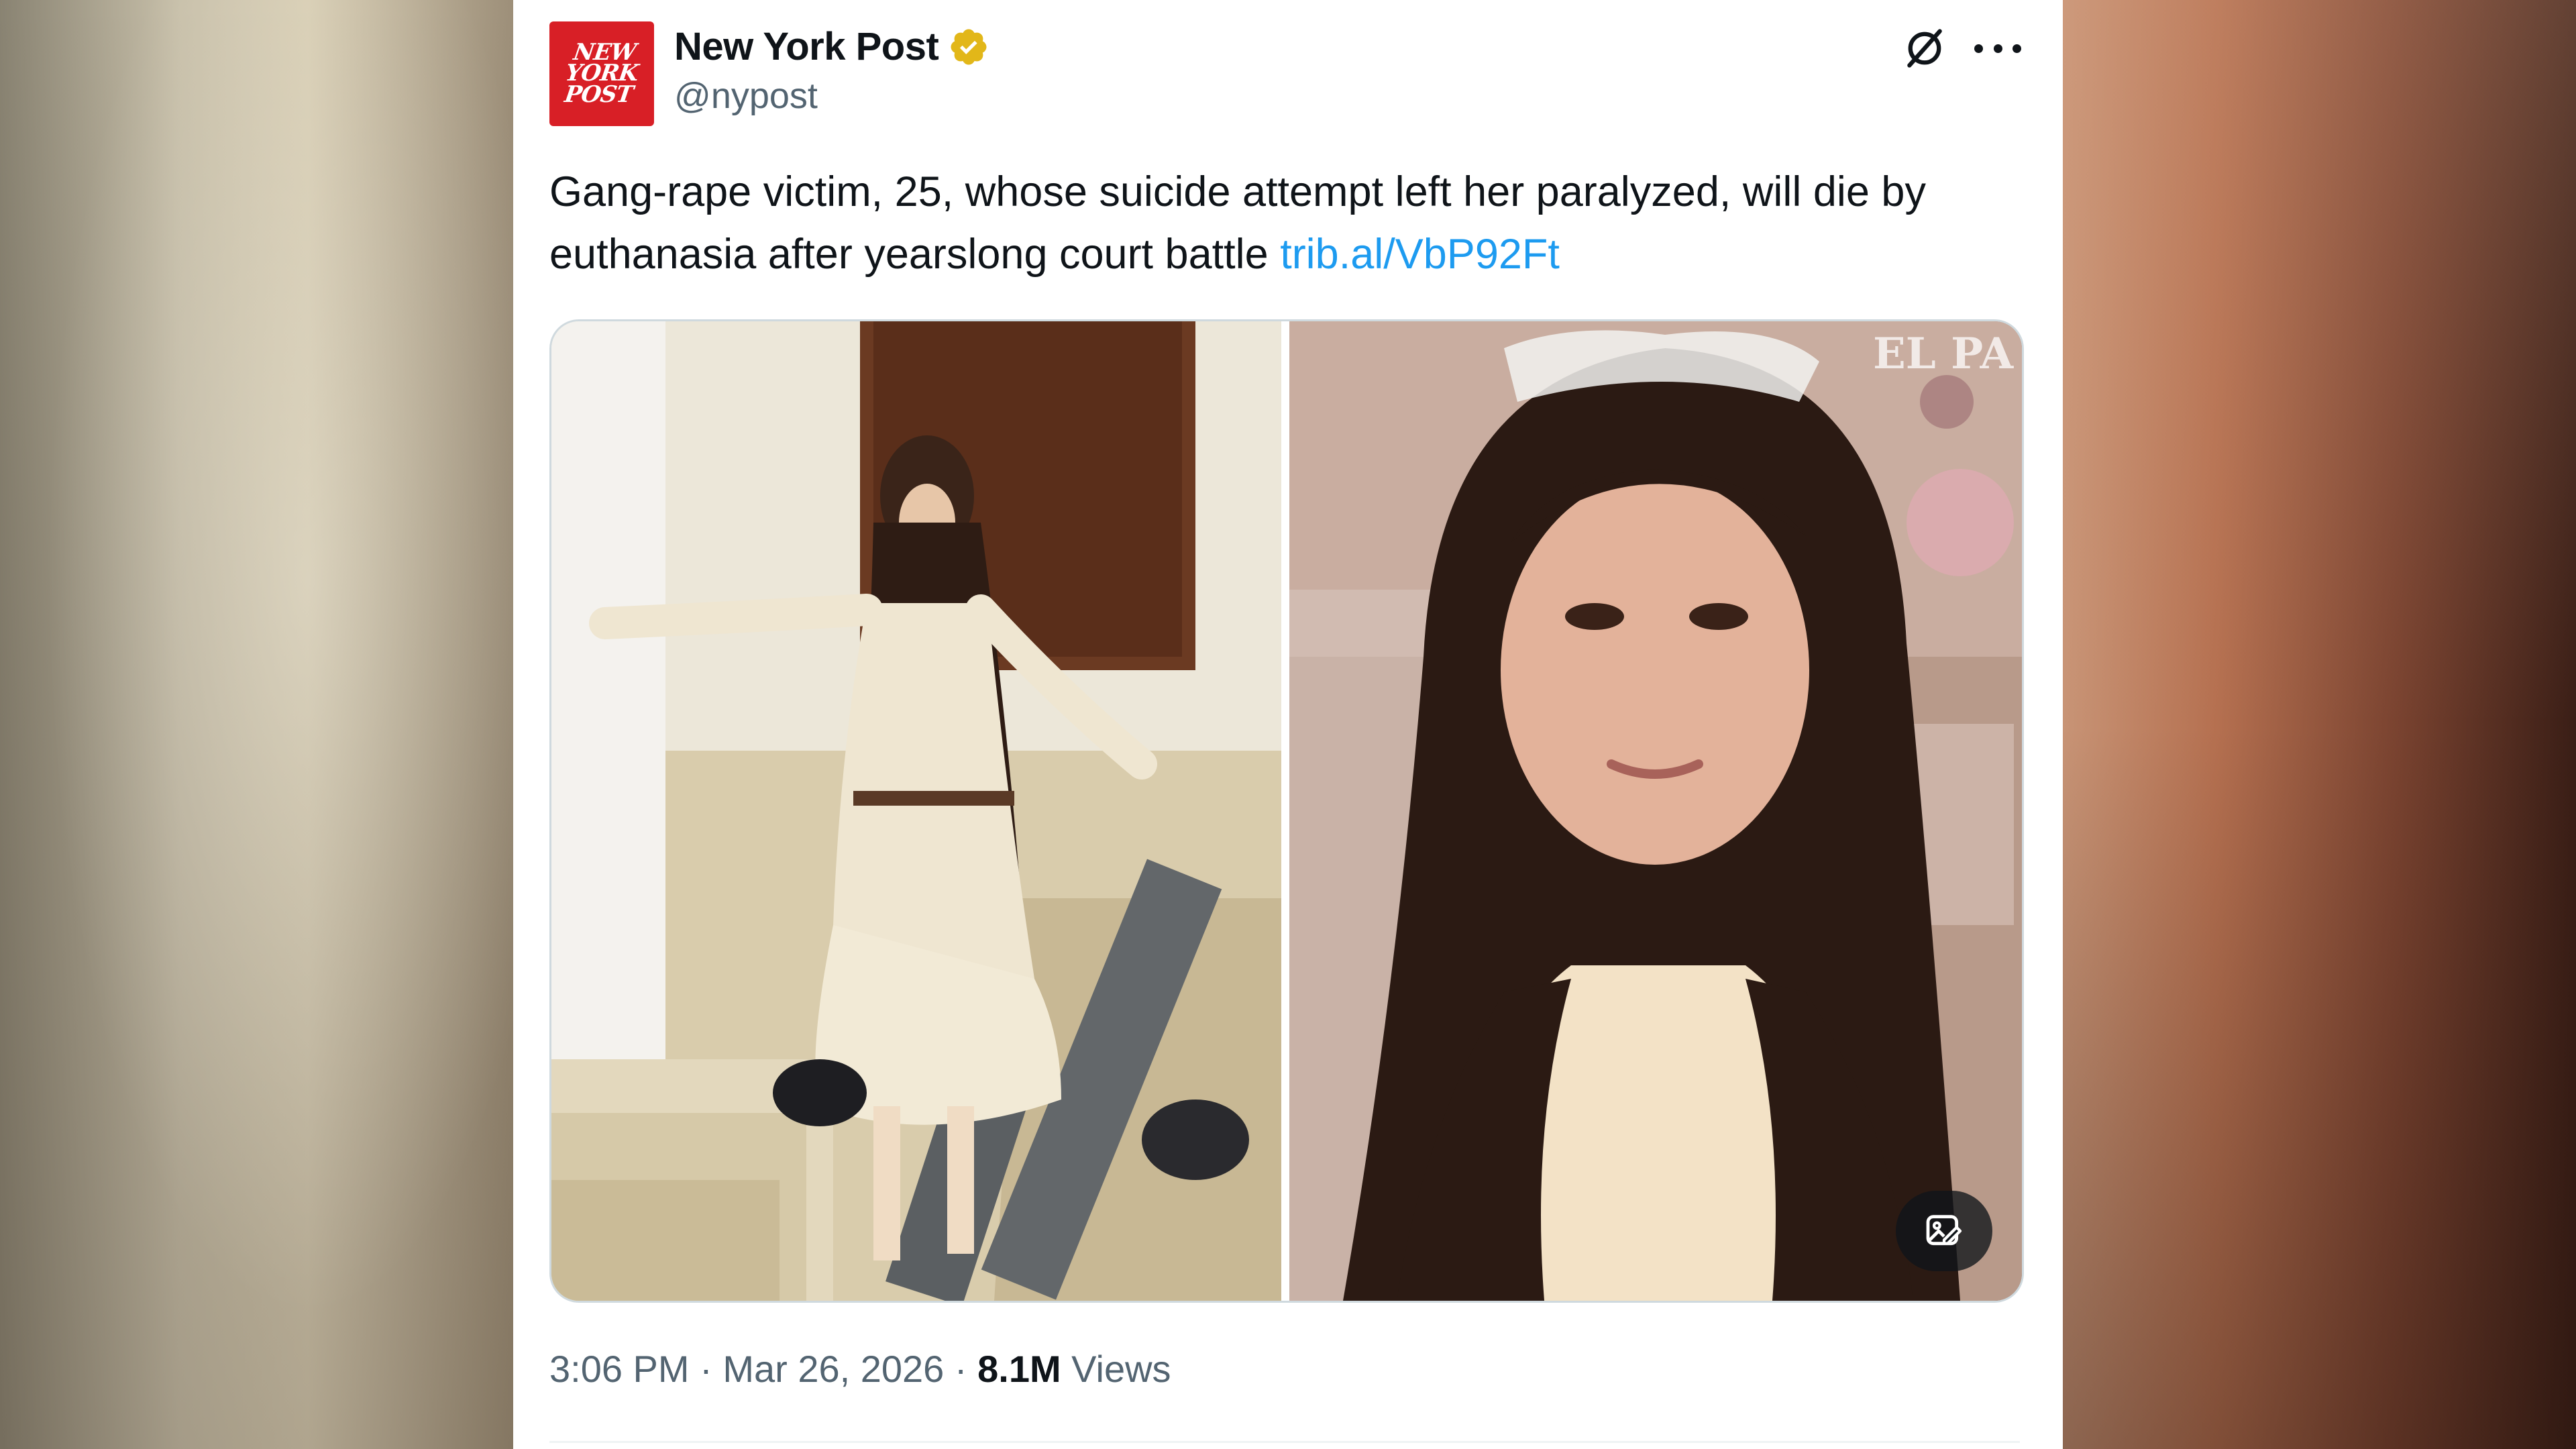 This screenshot has width=2576, height=1449. Describe the element at coordinates (1284, 1442) in the screenshot. I see `divider` at that location.